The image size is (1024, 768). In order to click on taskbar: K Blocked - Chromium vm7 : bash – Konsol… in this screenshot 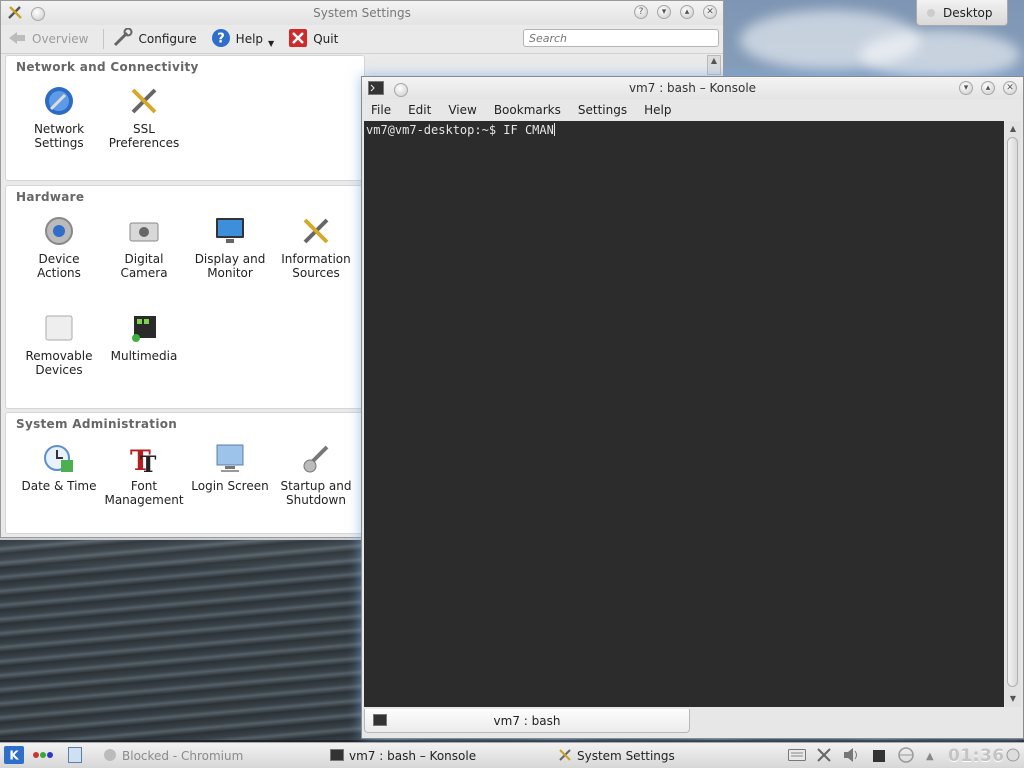, I will do `click(512, 755)`.